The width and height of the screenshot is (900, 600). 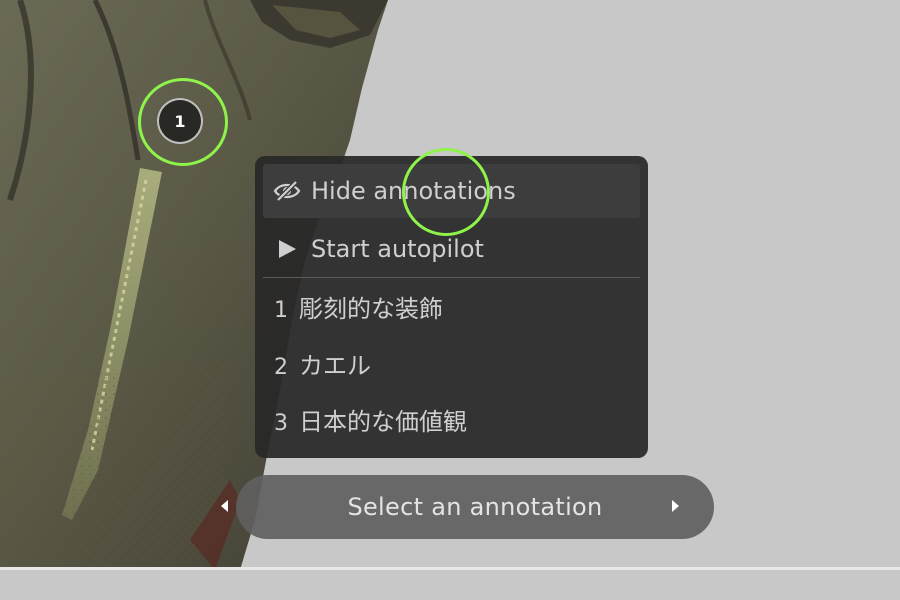 I want to click on annotation-list-item: 3 日本的な価値観, so click(x=451, y=419).